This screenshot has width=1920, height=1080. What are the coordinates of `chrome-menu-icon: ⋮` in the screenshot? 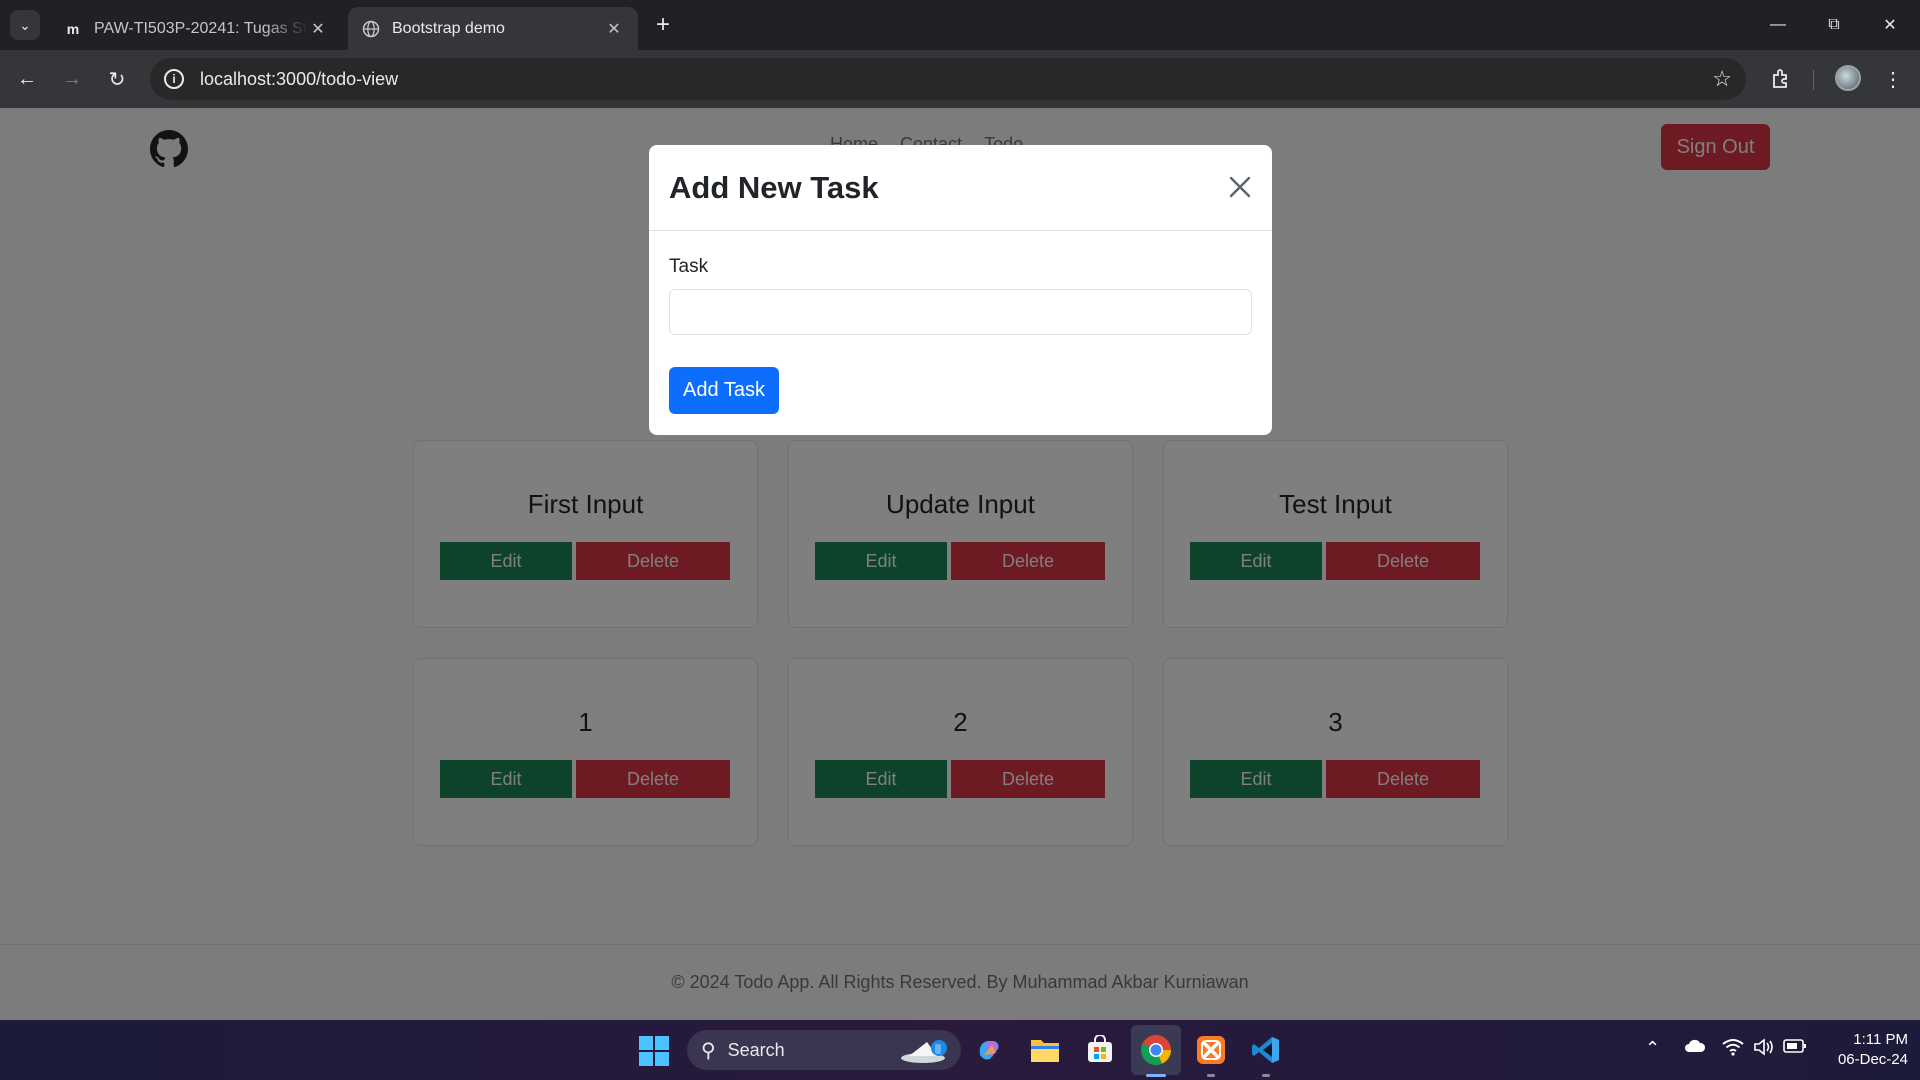 It's located at (1893, 79).